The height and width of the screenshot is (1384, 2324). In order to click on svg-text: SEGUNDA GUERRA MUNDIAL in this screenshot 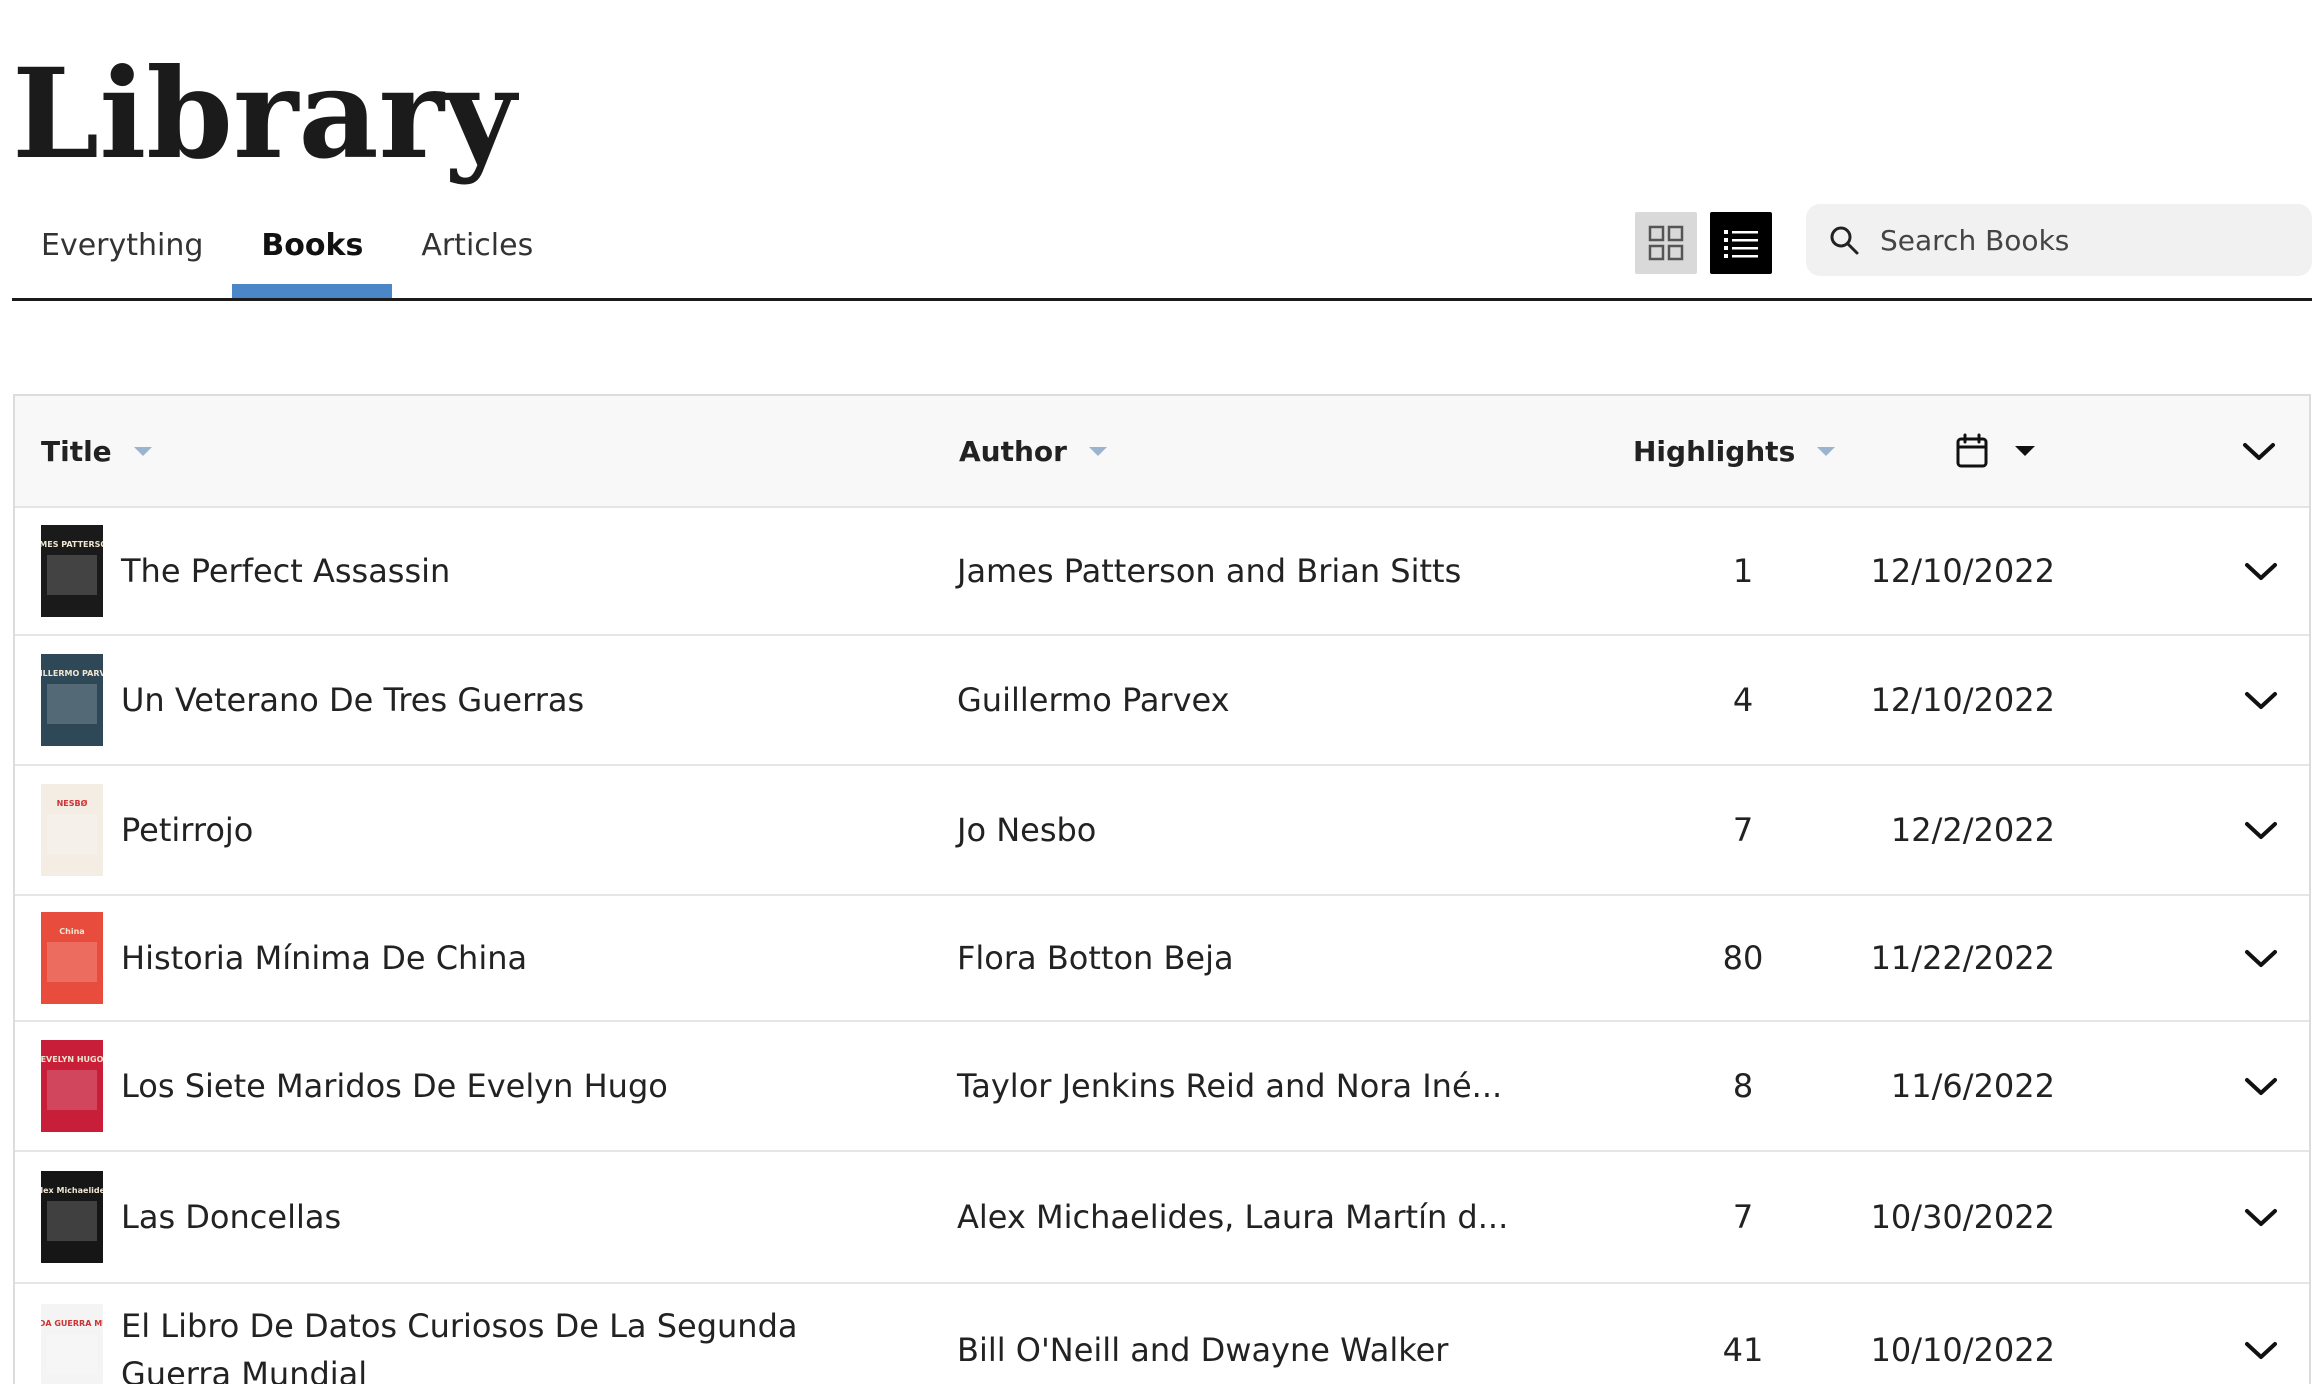, I will do `click(72, 1323)`.